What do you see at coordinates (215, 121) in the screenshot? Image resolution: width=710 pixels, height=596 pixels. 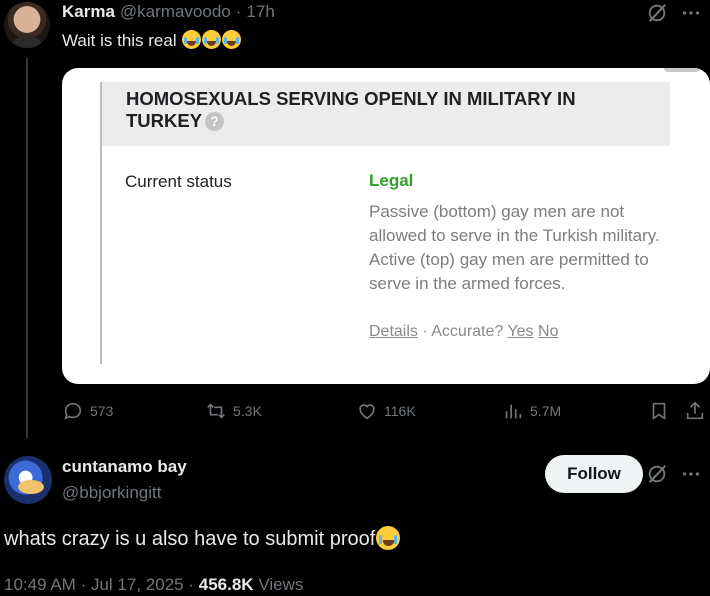 I see `help-icon: ?` at bounding box center [215, 121].